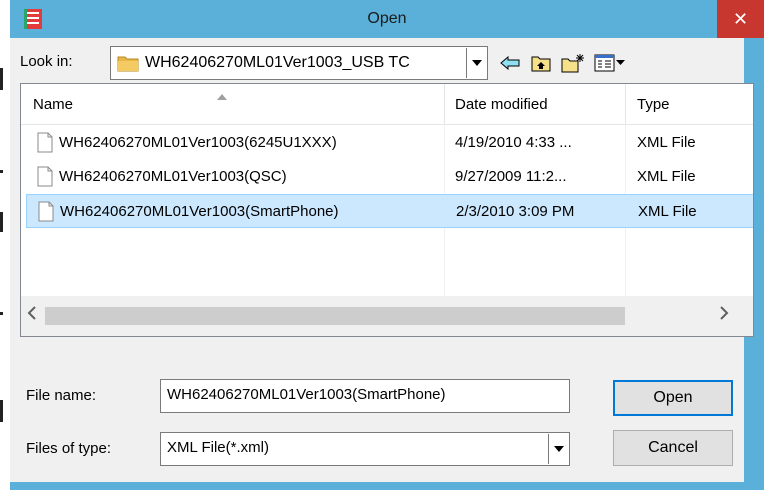 The width and height of the screenshot is (764, 490). Describe the element at coordinates (653, 104) in the screenshot. I see `column-header-type: Type` at that location.